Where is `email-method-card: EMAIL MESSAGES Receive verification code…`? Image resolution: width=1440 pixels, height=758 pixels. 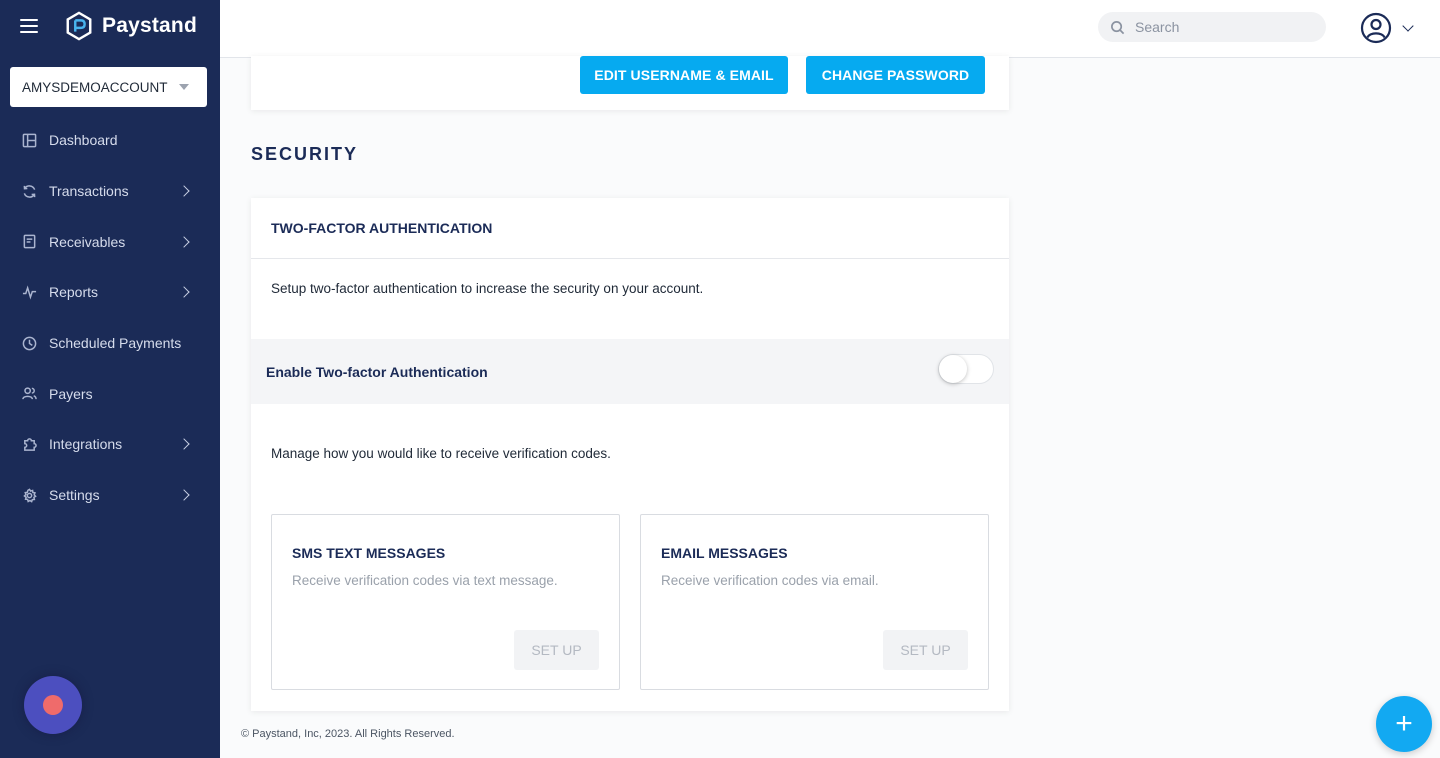 email-method-card: EMAIL MESSAGES Receive verification code… is located at coordinates (814, 602).